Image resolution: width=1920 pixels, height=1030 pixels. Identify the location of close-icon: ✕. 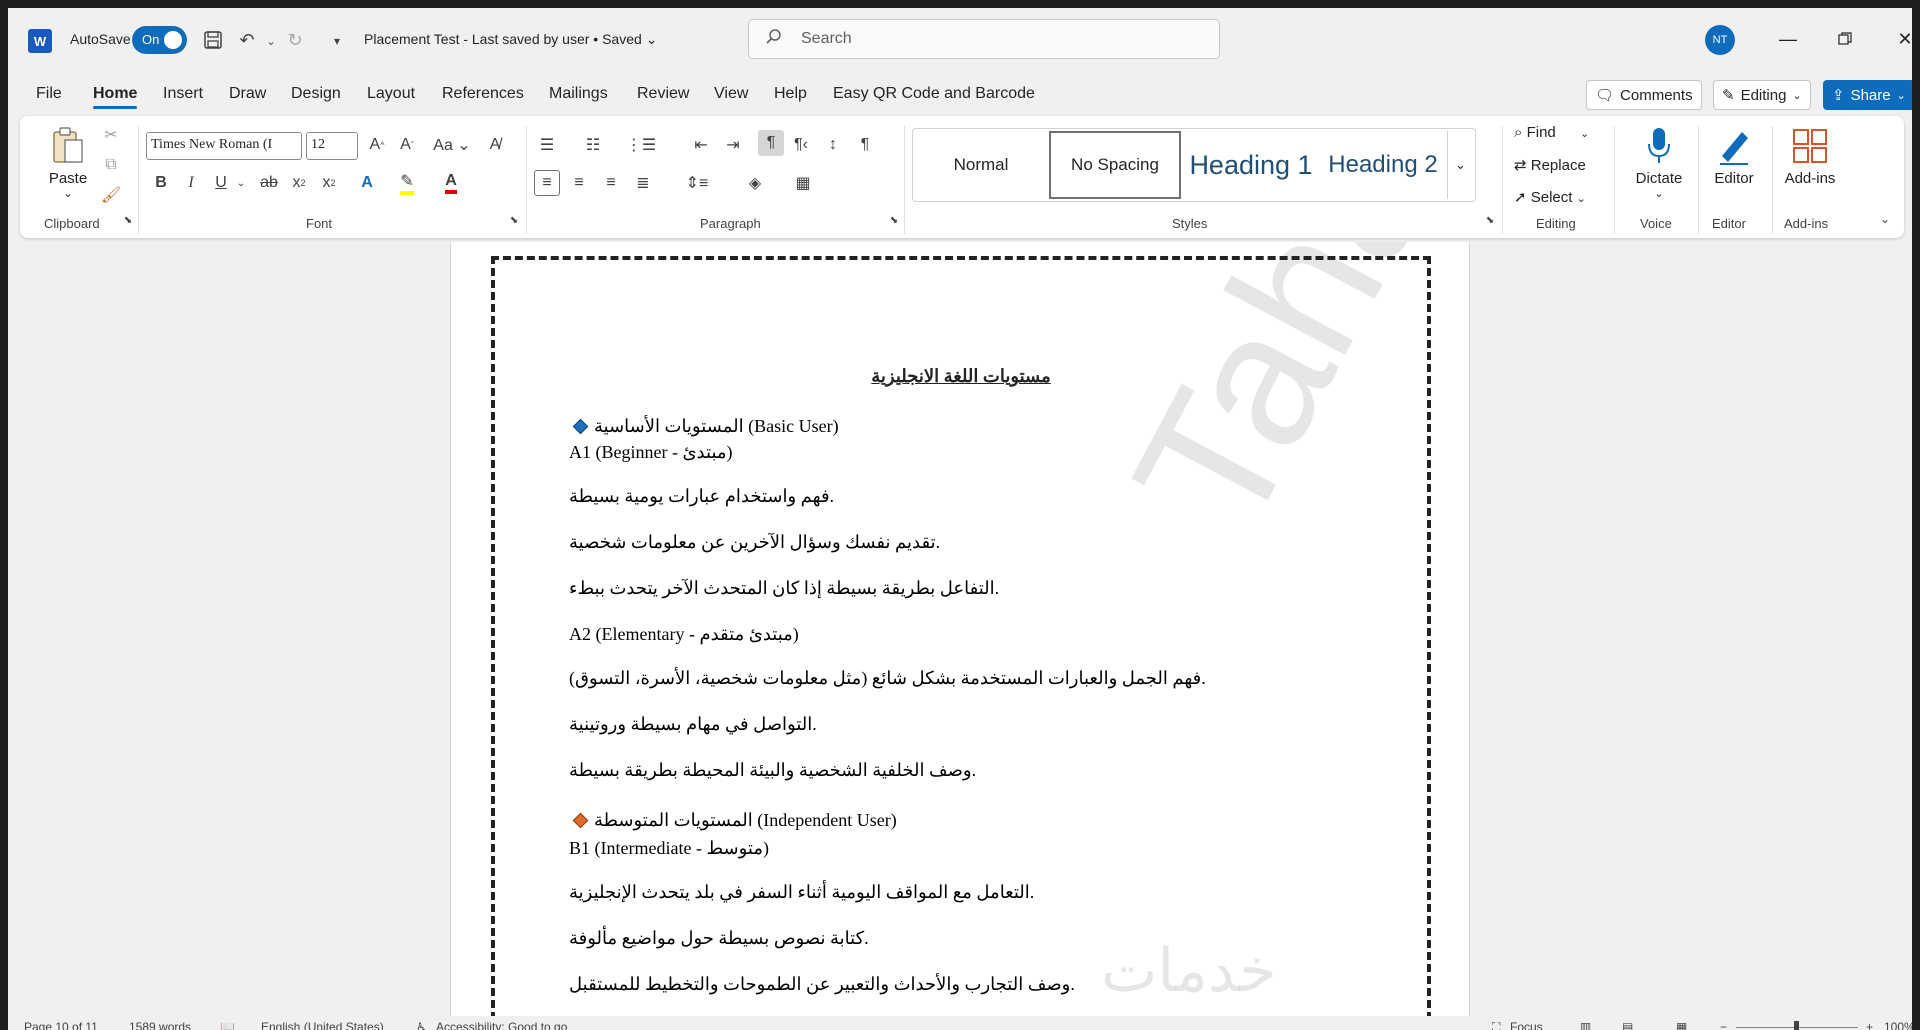
(1901, 39).